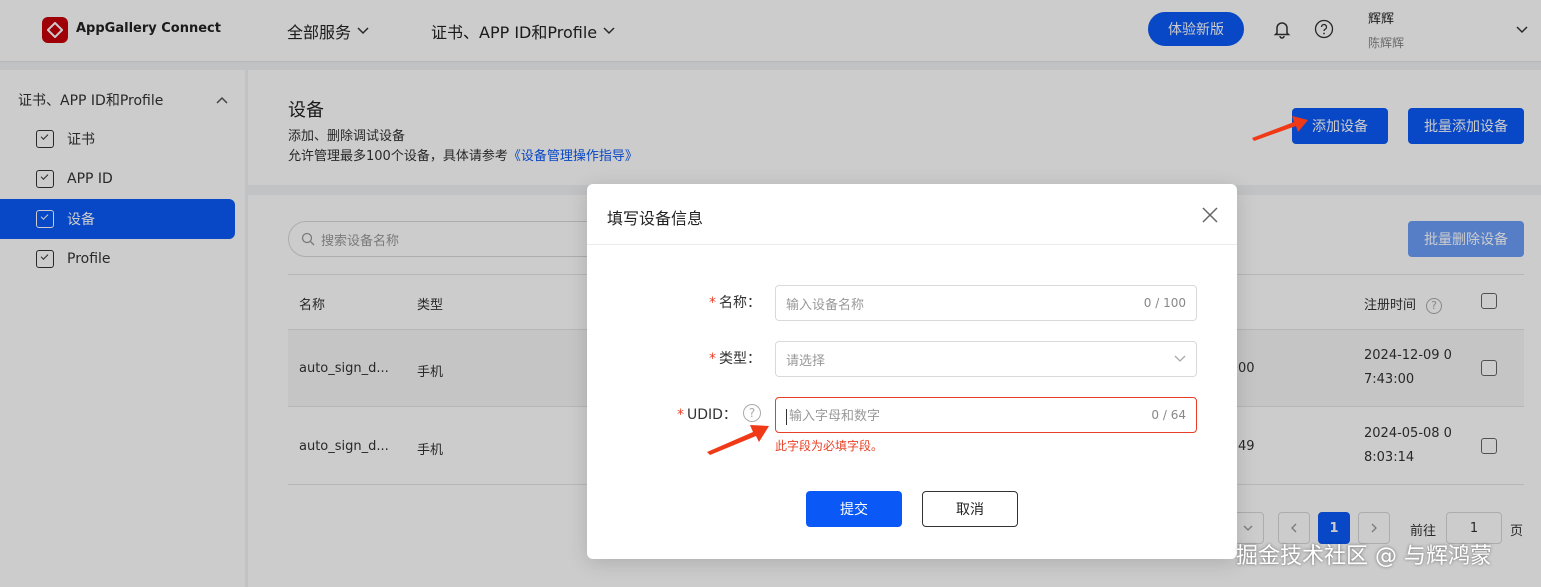 This screenshot has height=587, width=1541. What do you see at coordinates (970, 509) in the screenshot?
I see `cancel-button: 取消` at bounding box center [970, 509].